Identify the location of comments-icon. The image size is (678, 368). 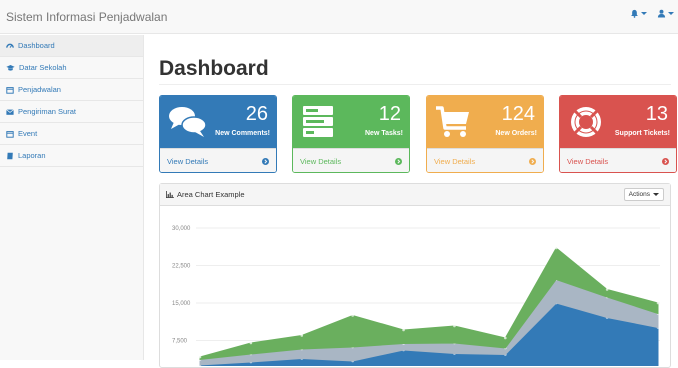
(188, 122).